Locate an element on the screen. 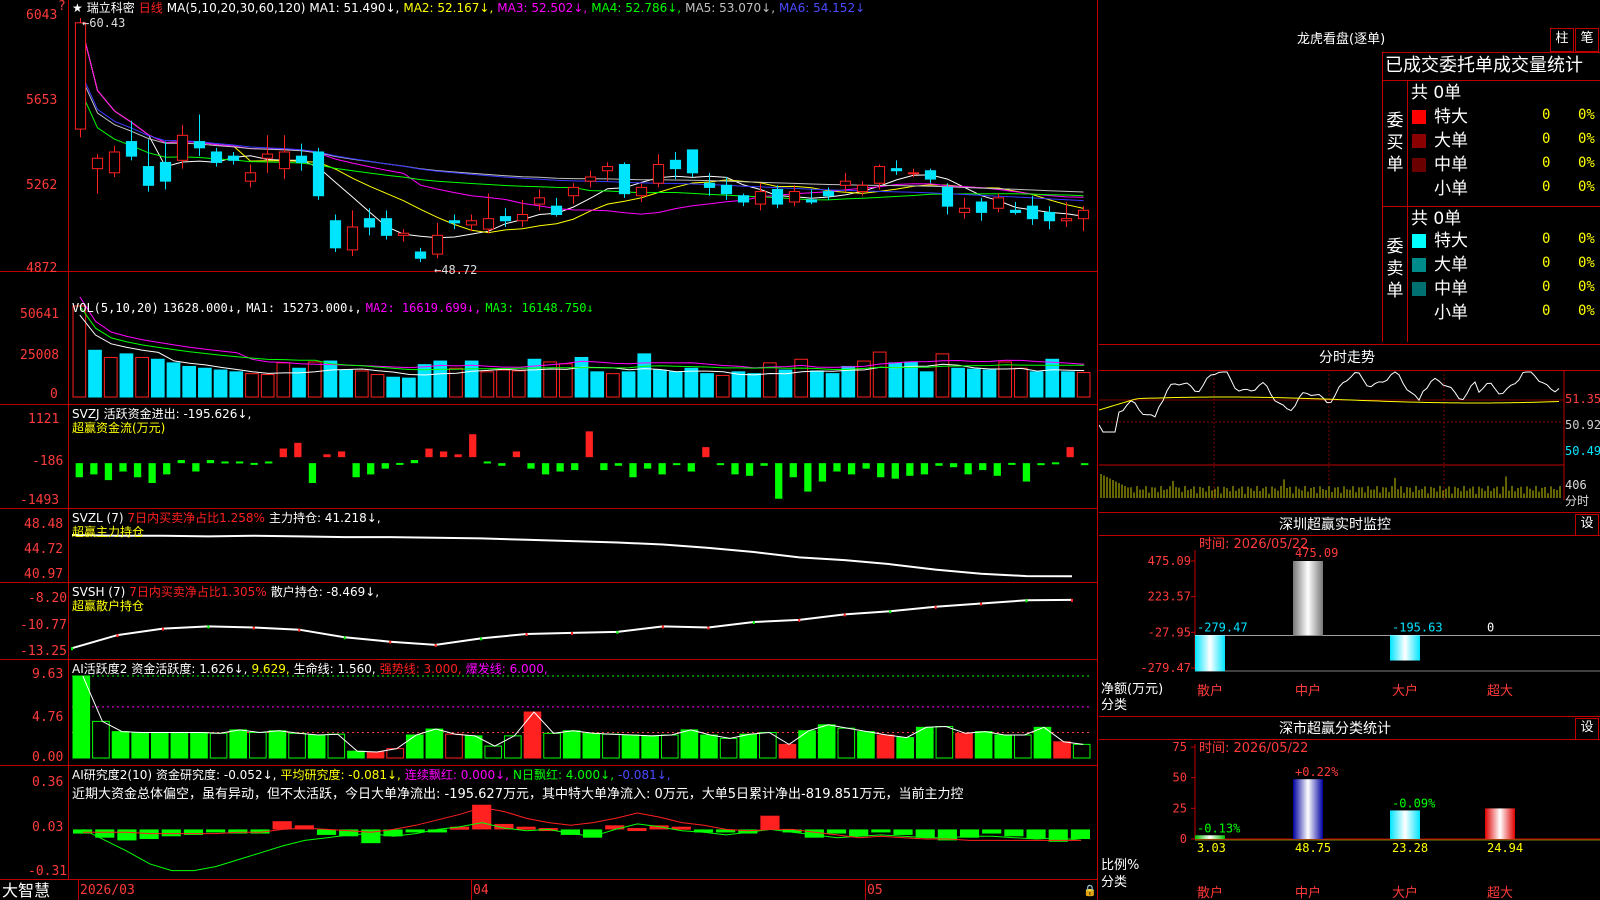  category-label: 大户 is located at coordinates (1405, 691).